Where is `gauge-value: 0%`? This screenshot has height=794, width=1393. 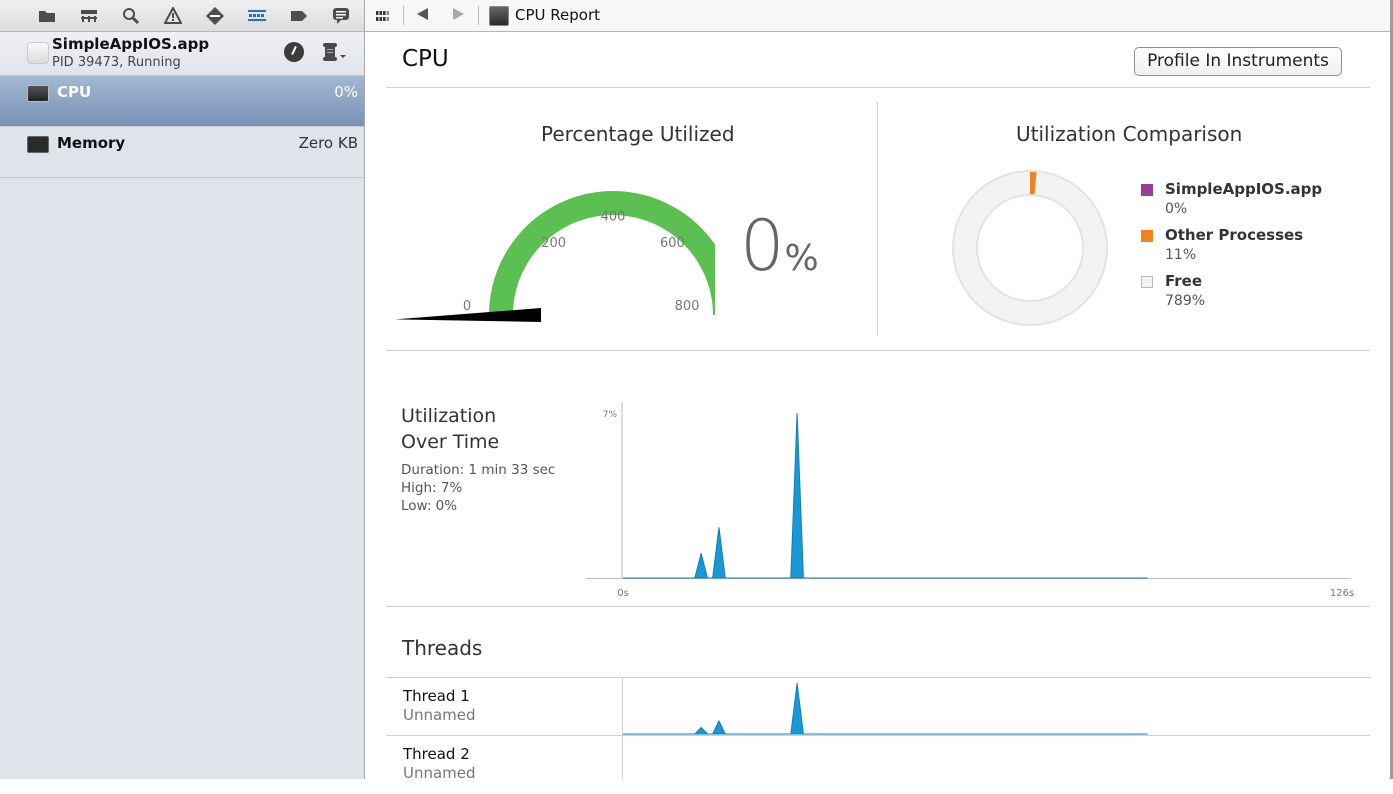 gauge-value: 0% is located at coordinates (346, 92).